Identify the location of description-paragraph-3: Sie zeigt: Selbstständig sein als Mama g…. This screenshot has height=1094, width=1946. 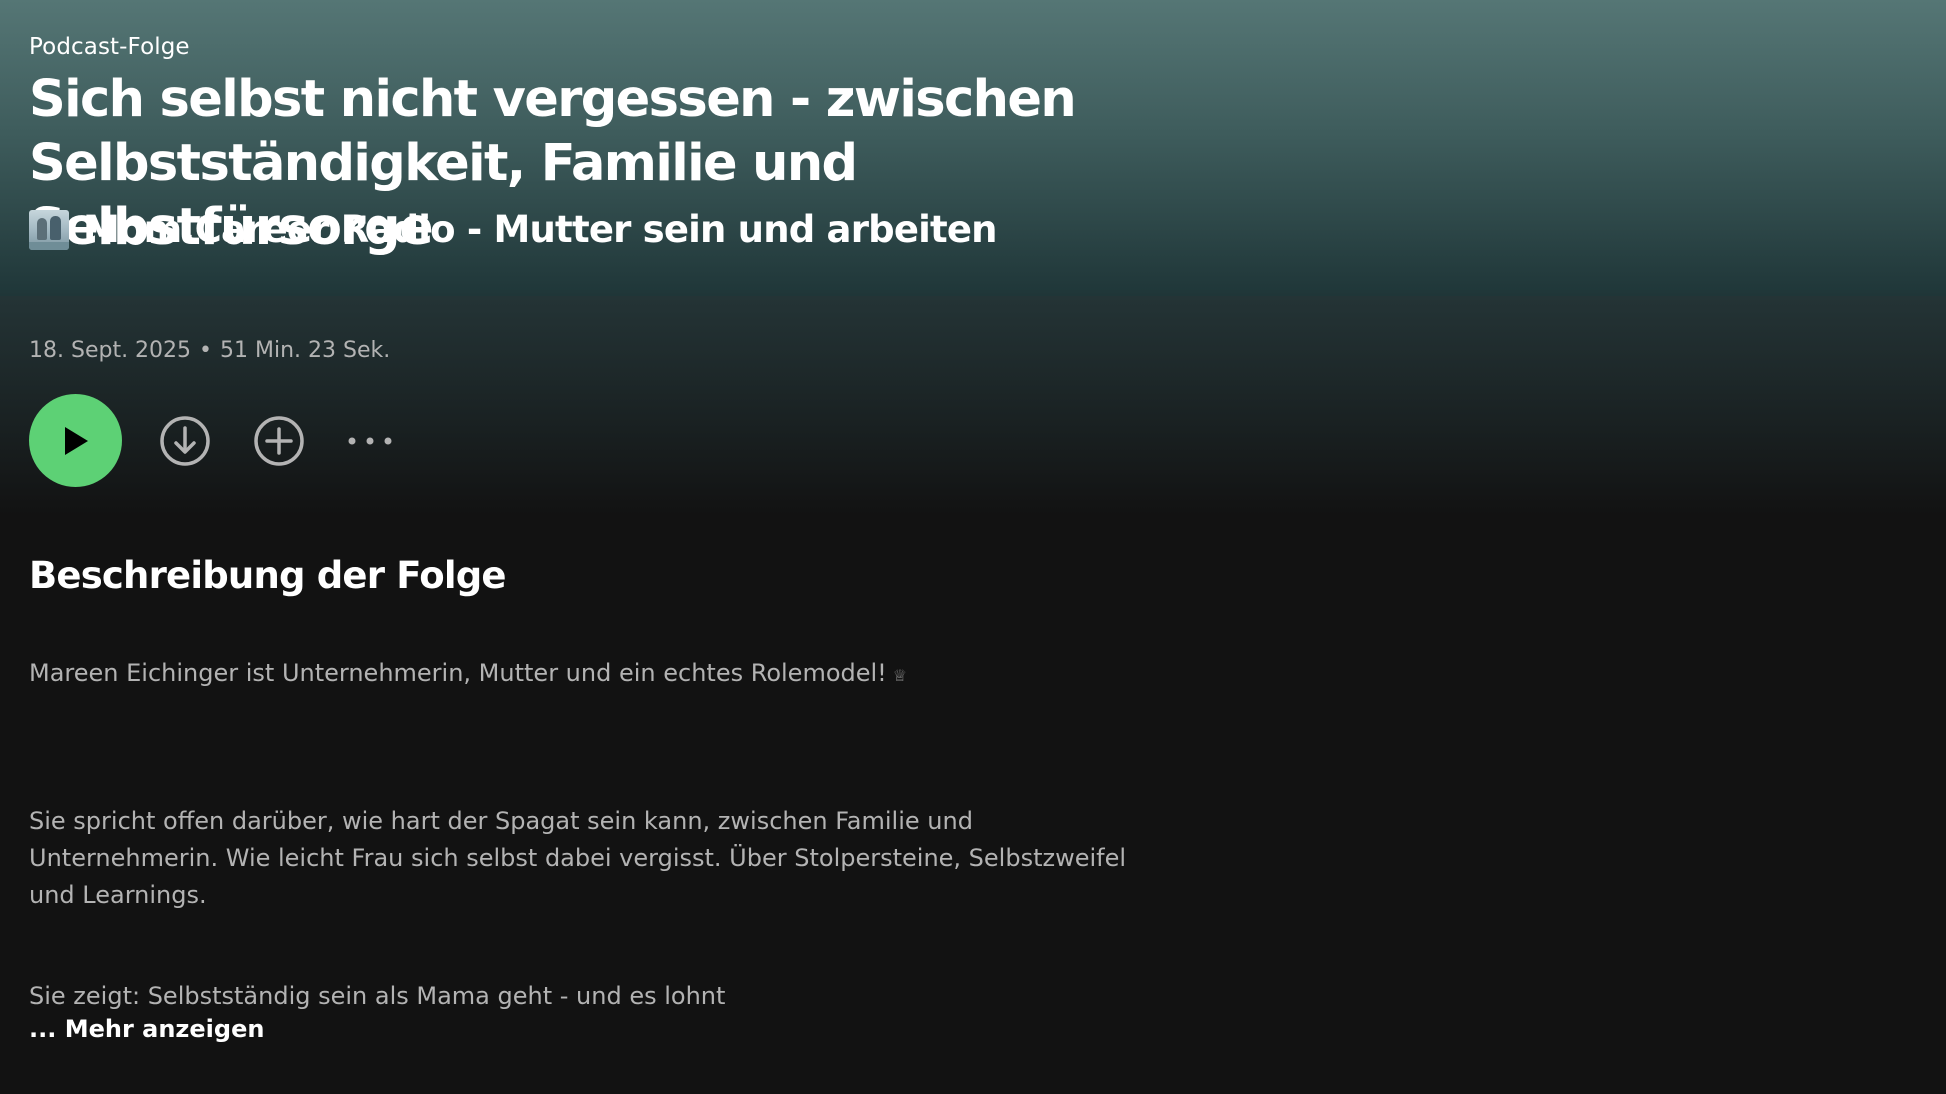
(377, 996).